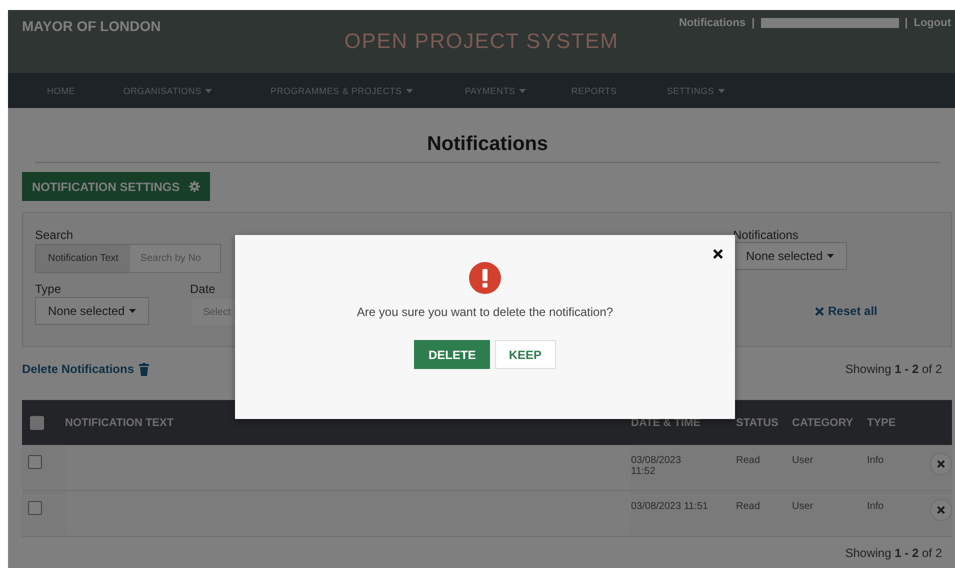 This screenshot has width=955, height=568. Describe the element at coordinates (203, 289) in the screenshot. I see `filter-label: Date` at that location.